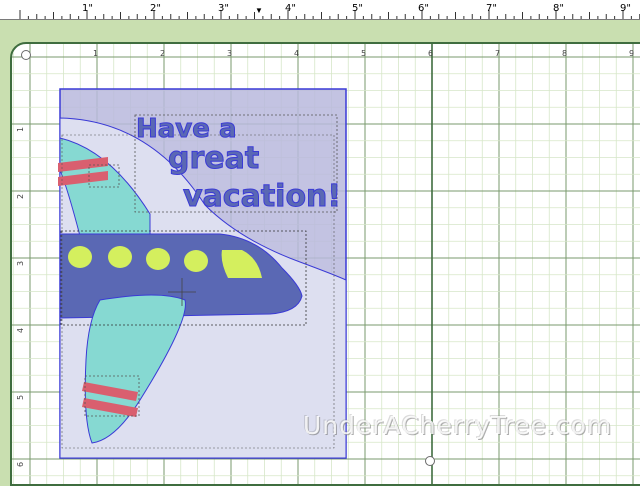  Describe the element at coordinates (458, 425) in the screenshot. I see `watermark: UnderACherryTree.com` at that location.